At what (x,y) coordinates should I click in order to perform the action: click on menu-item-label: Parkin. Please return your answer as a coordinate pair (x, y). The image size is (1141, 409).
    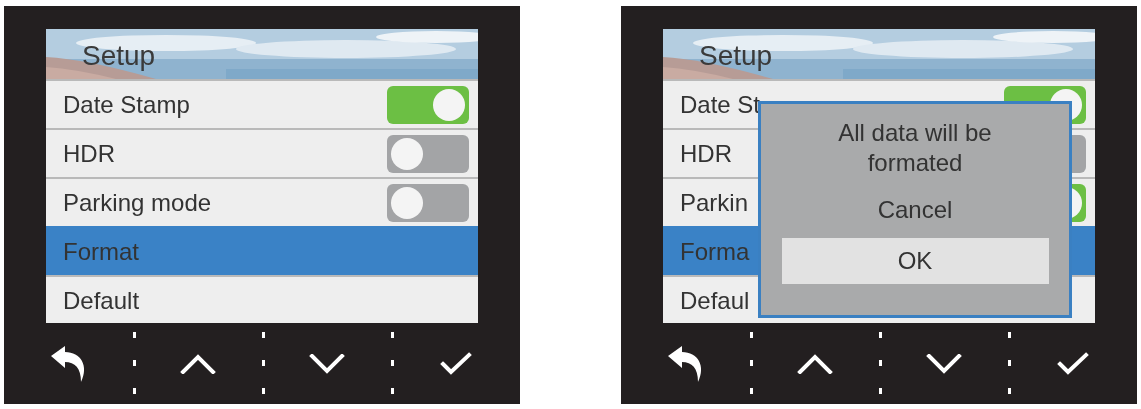
    Looking at the image, I should click on (714, 202).